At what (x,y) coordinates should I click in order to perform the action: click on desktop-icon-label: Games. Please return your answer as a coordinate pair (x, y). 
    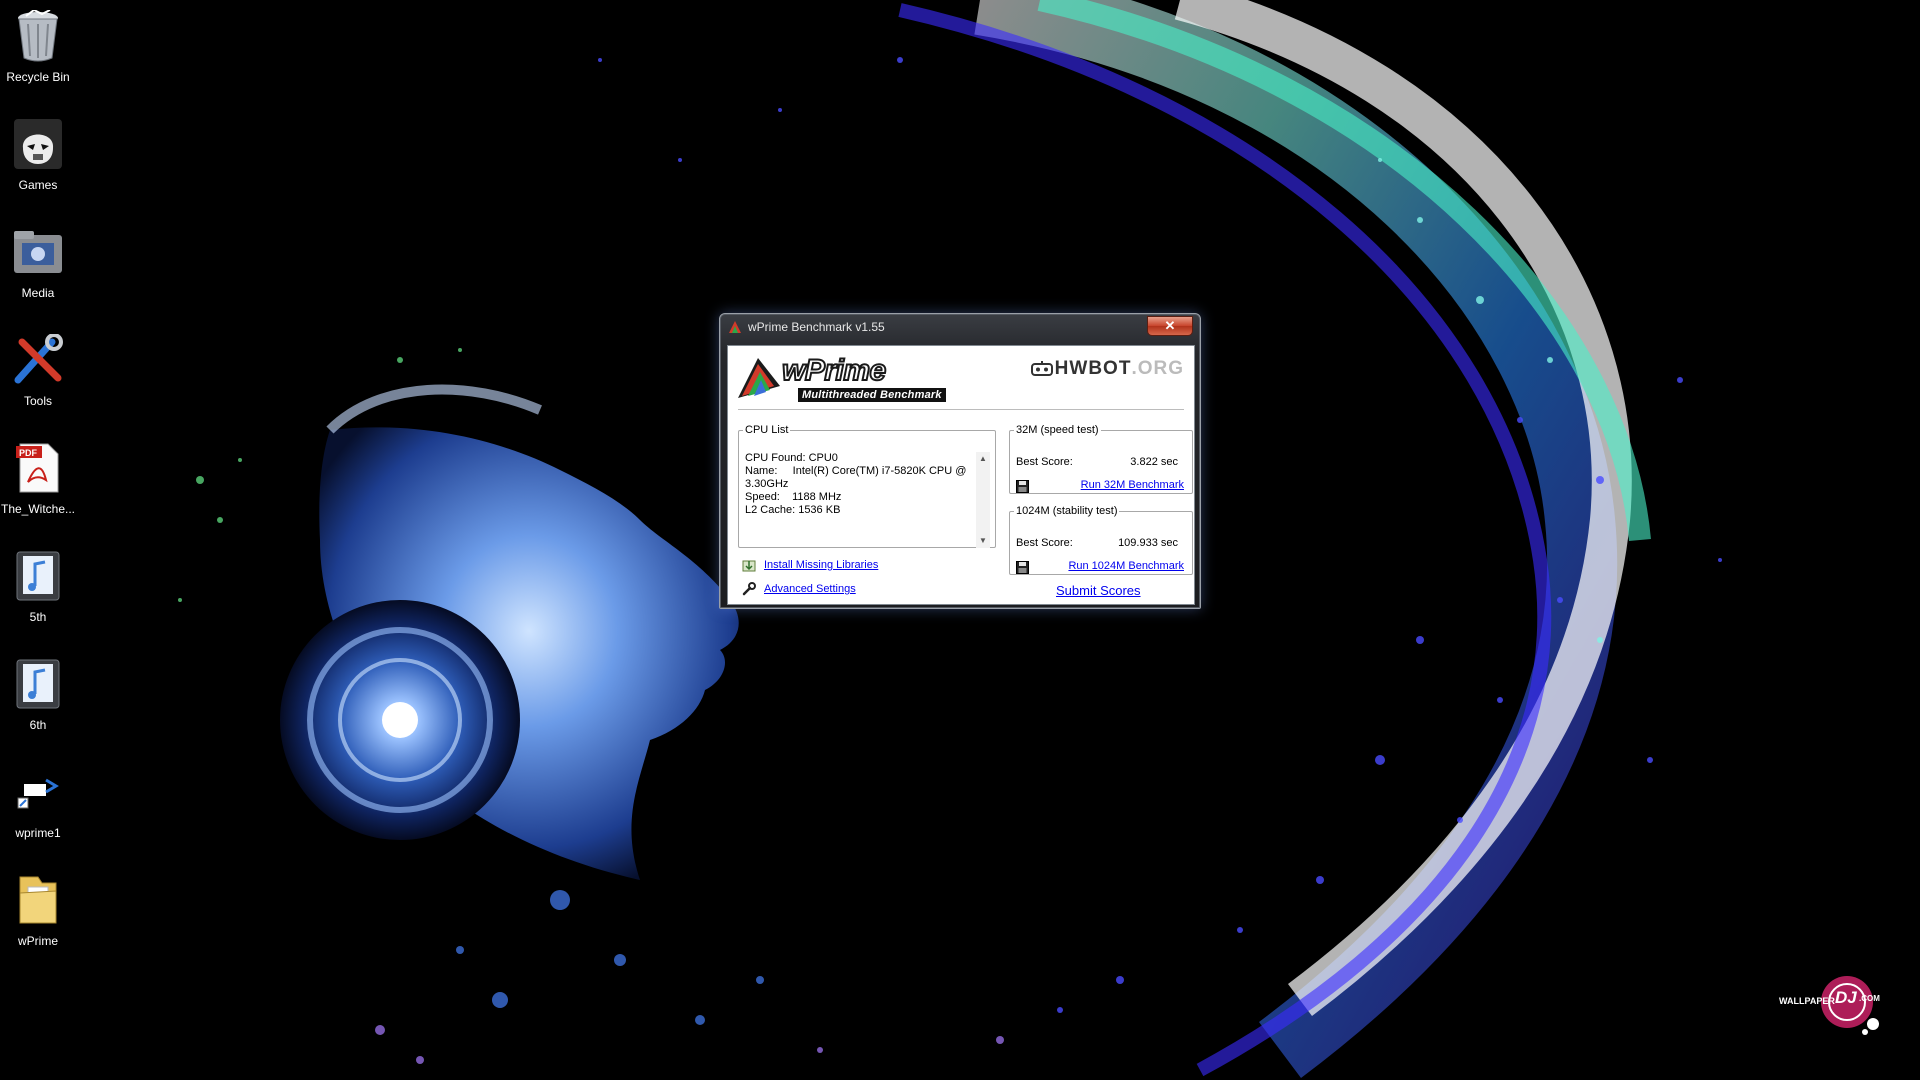
    Looking at the image, I should click on (38, 185).